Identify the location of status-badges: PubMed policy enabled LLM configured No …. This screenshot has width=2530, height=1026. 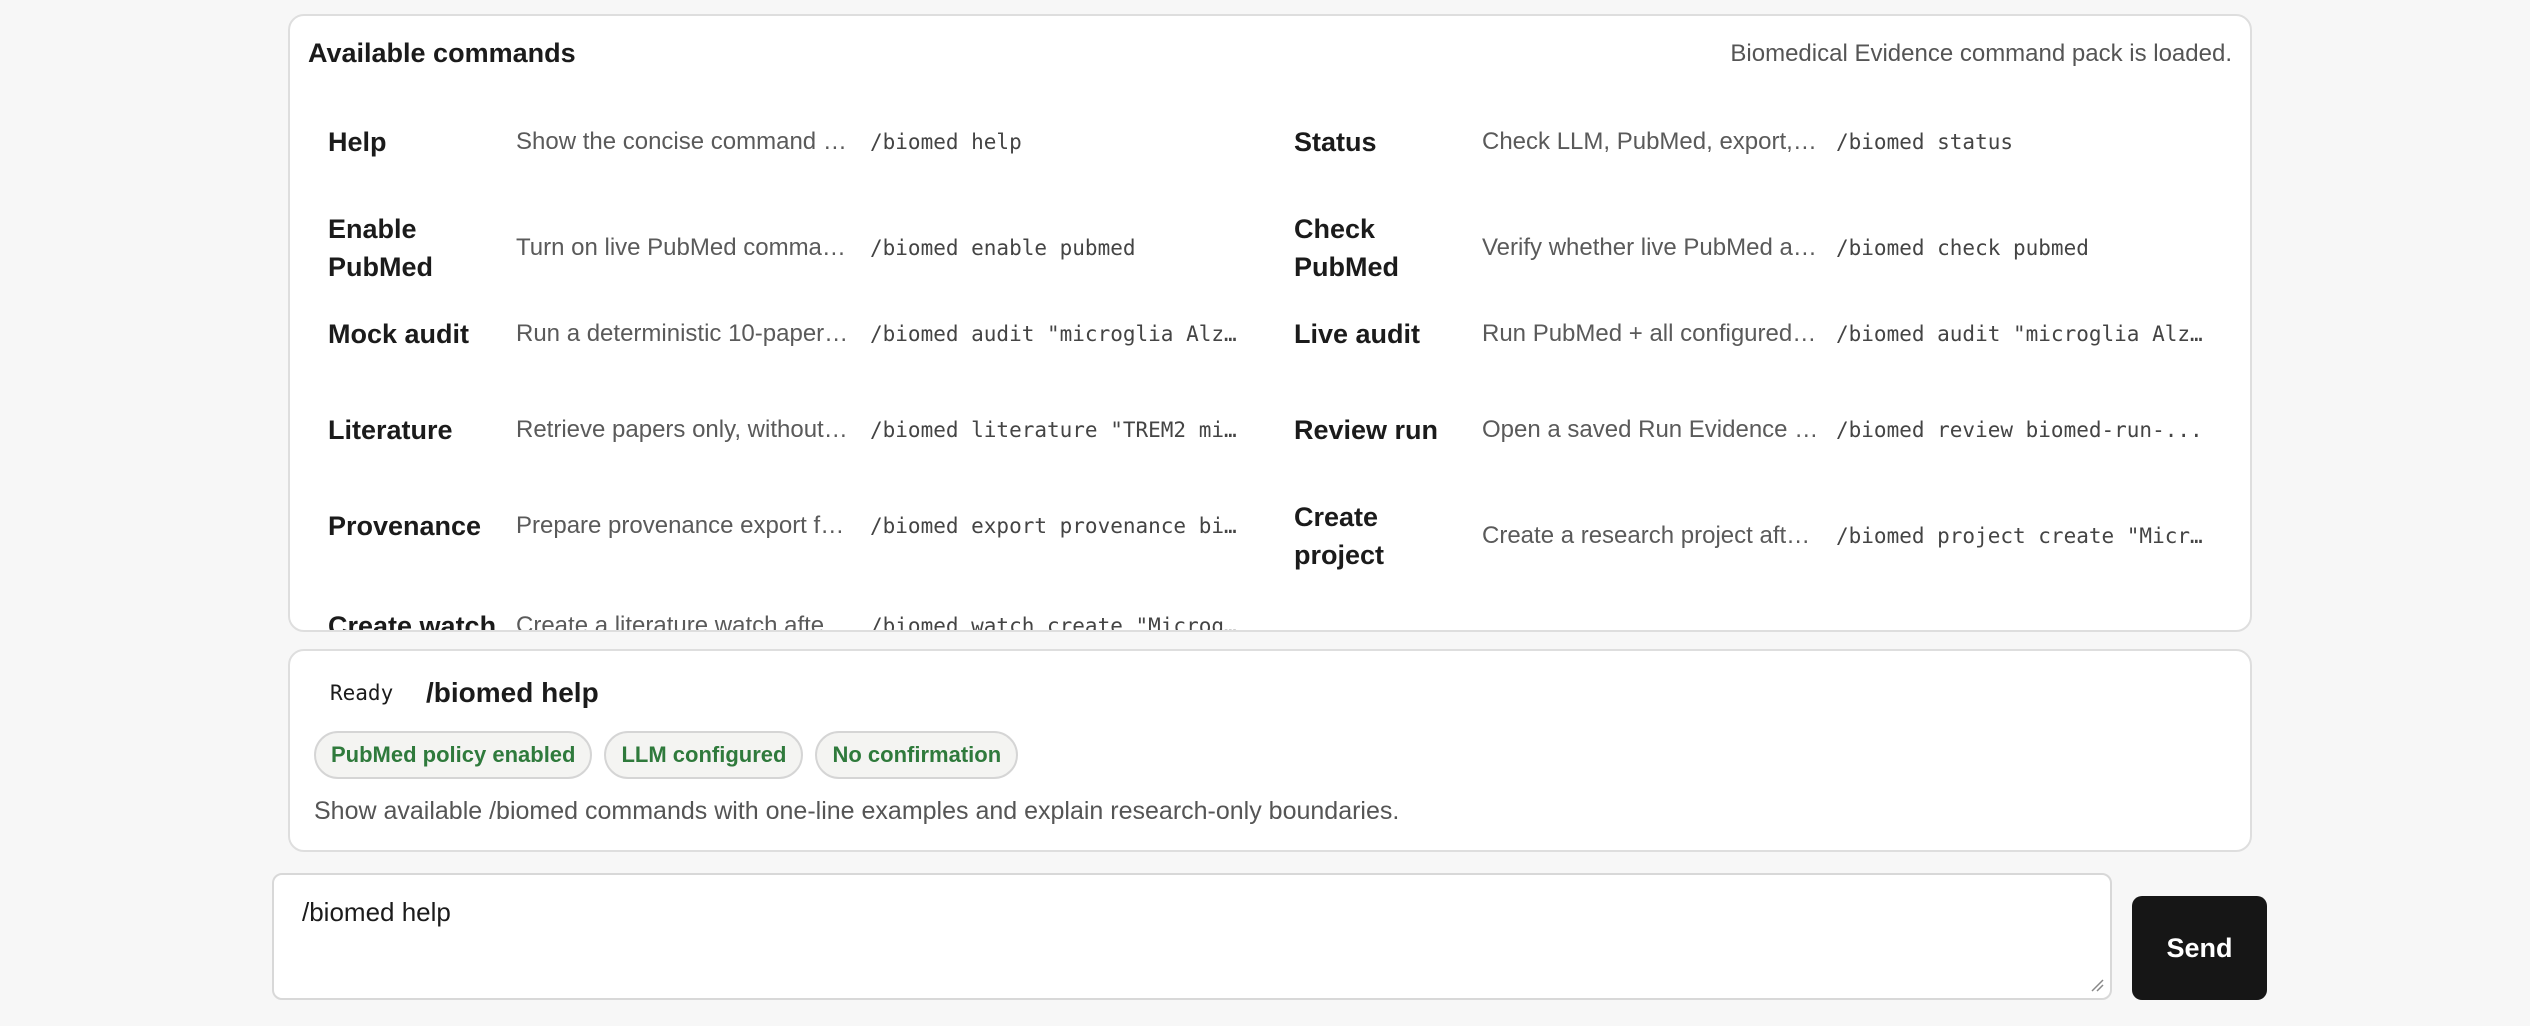
(666, 755).